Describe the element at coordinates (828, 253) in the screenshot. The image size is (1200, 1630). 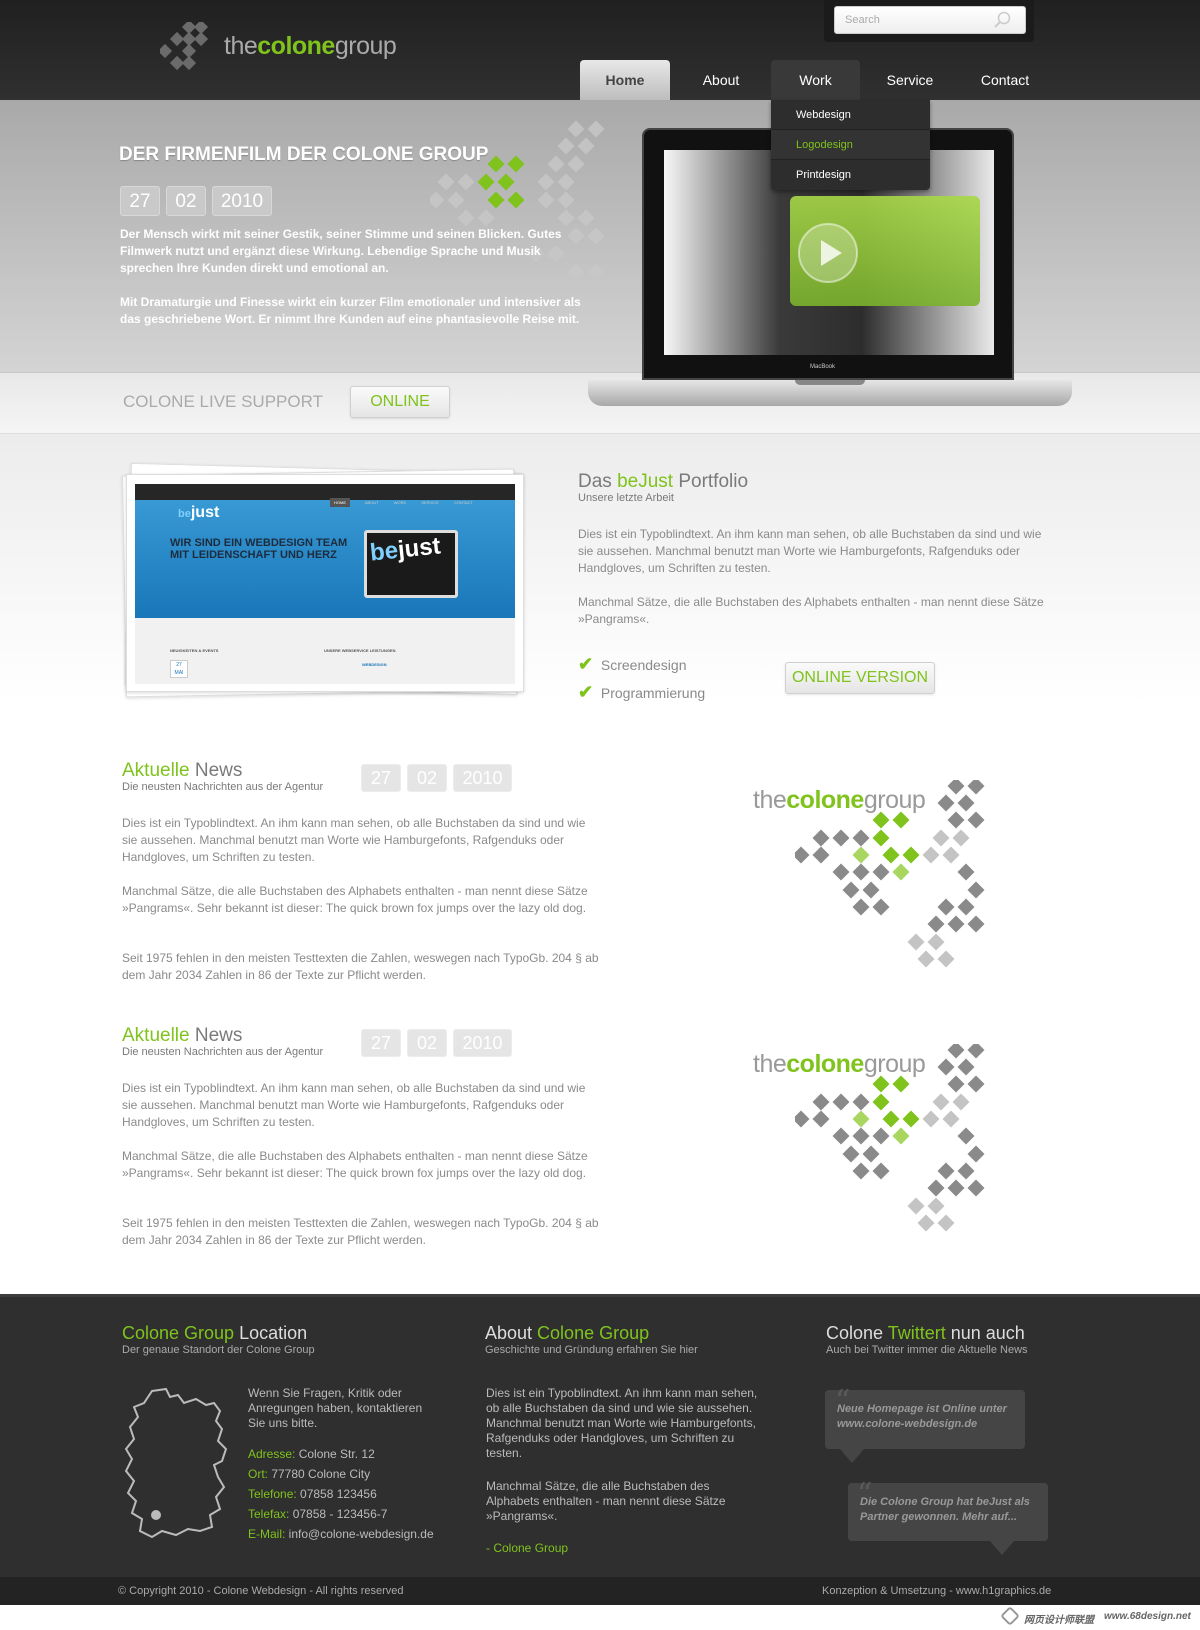
I see `play-icon` at that location.